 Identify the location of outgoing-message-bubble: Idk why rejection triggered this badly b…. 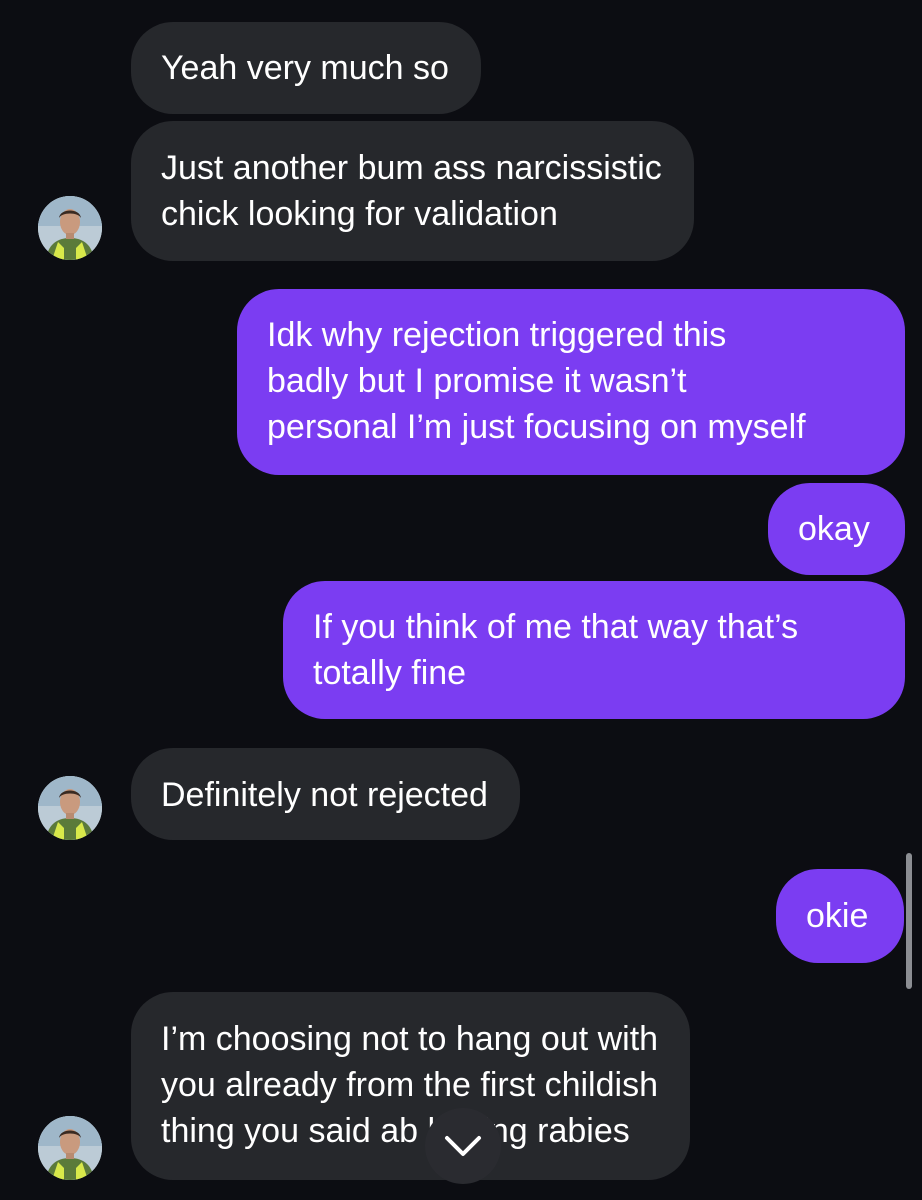
(571, 382).